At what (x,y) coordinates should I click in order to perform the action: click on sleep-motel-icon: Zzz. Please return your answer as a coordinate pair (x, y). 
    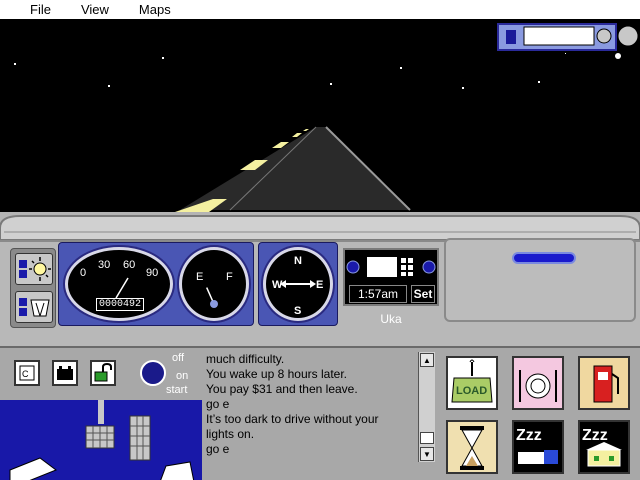
    Looking at the image, I should click on (602, 447).